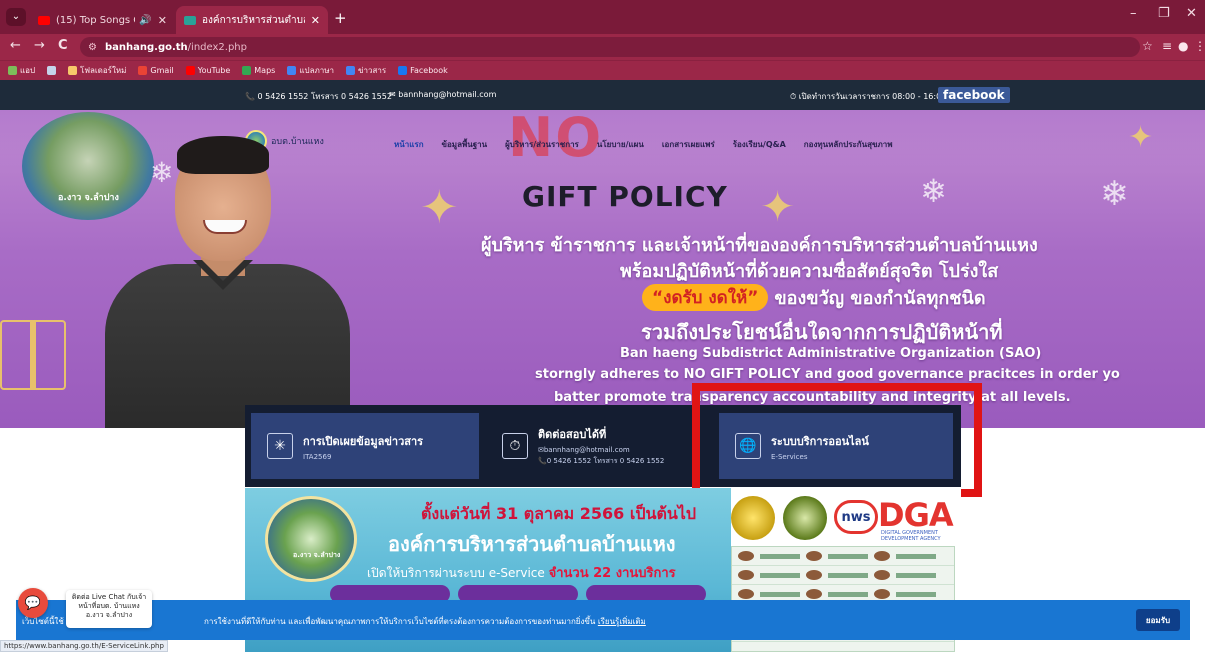  Describe the element at coordinates (880, 298) in the screenshot. I see `hero-thai-line-3-rest: ของขวัญ ของกำนัลทุกชนิด` at that location.